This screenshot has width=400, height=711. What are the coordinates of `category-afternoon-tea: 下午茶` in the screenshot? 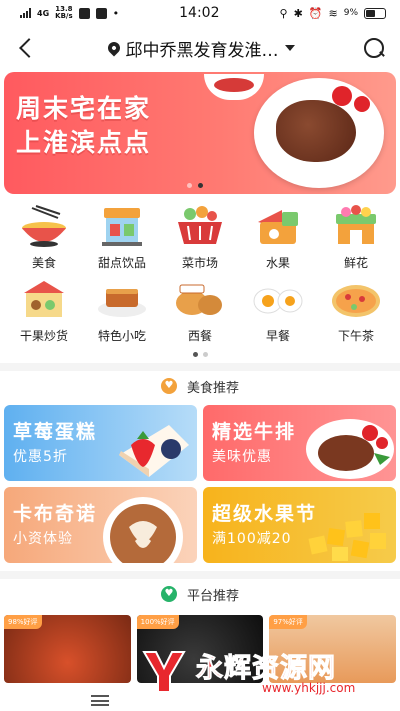 It's located at (356, 310).